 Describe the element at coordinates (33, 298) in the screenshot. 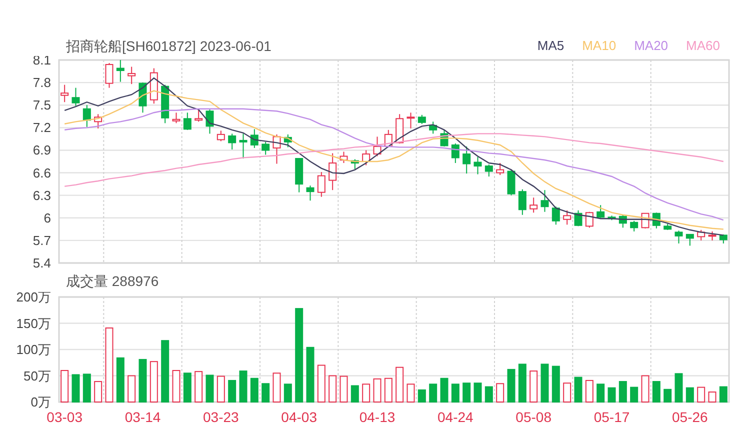

I see `axis-label: 200万` at that location.